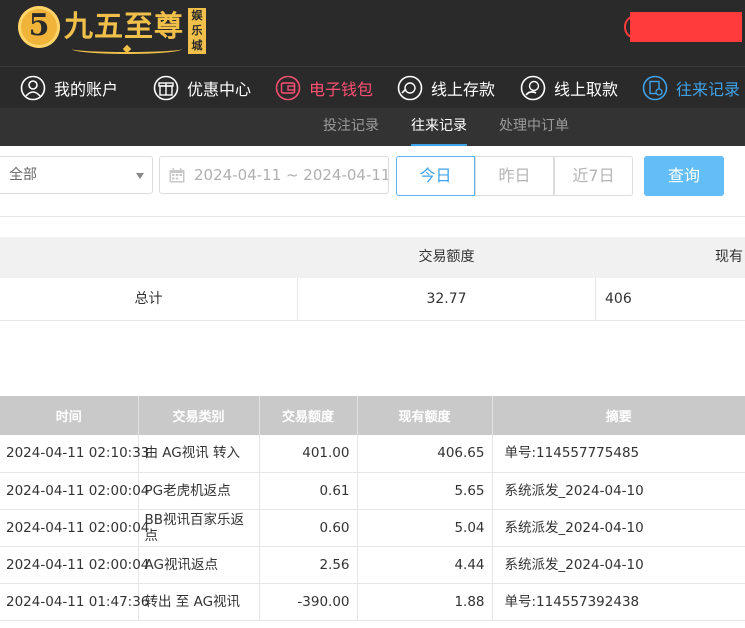  What do you see at coordinates (199, 528) in the screenshot?
I see `cell-type: BB视讯百家乐返点` at bounding box center [199, 528].